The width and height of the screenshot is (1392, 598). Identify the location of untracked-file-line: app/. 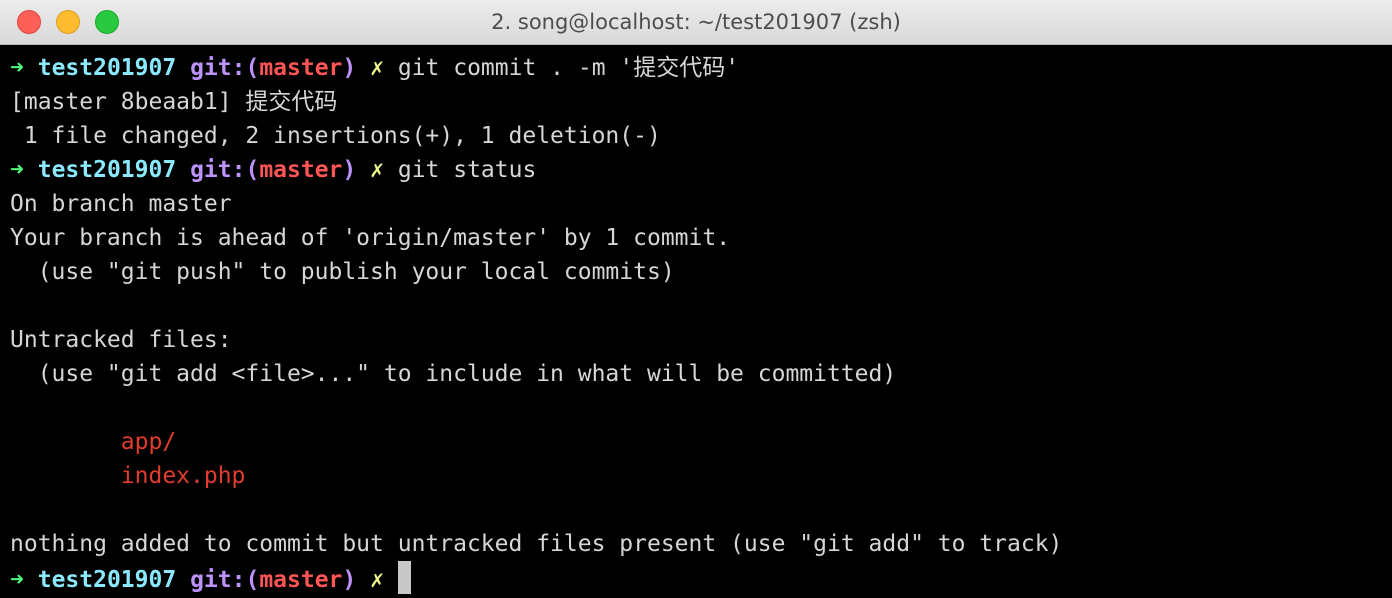
(701, 442).